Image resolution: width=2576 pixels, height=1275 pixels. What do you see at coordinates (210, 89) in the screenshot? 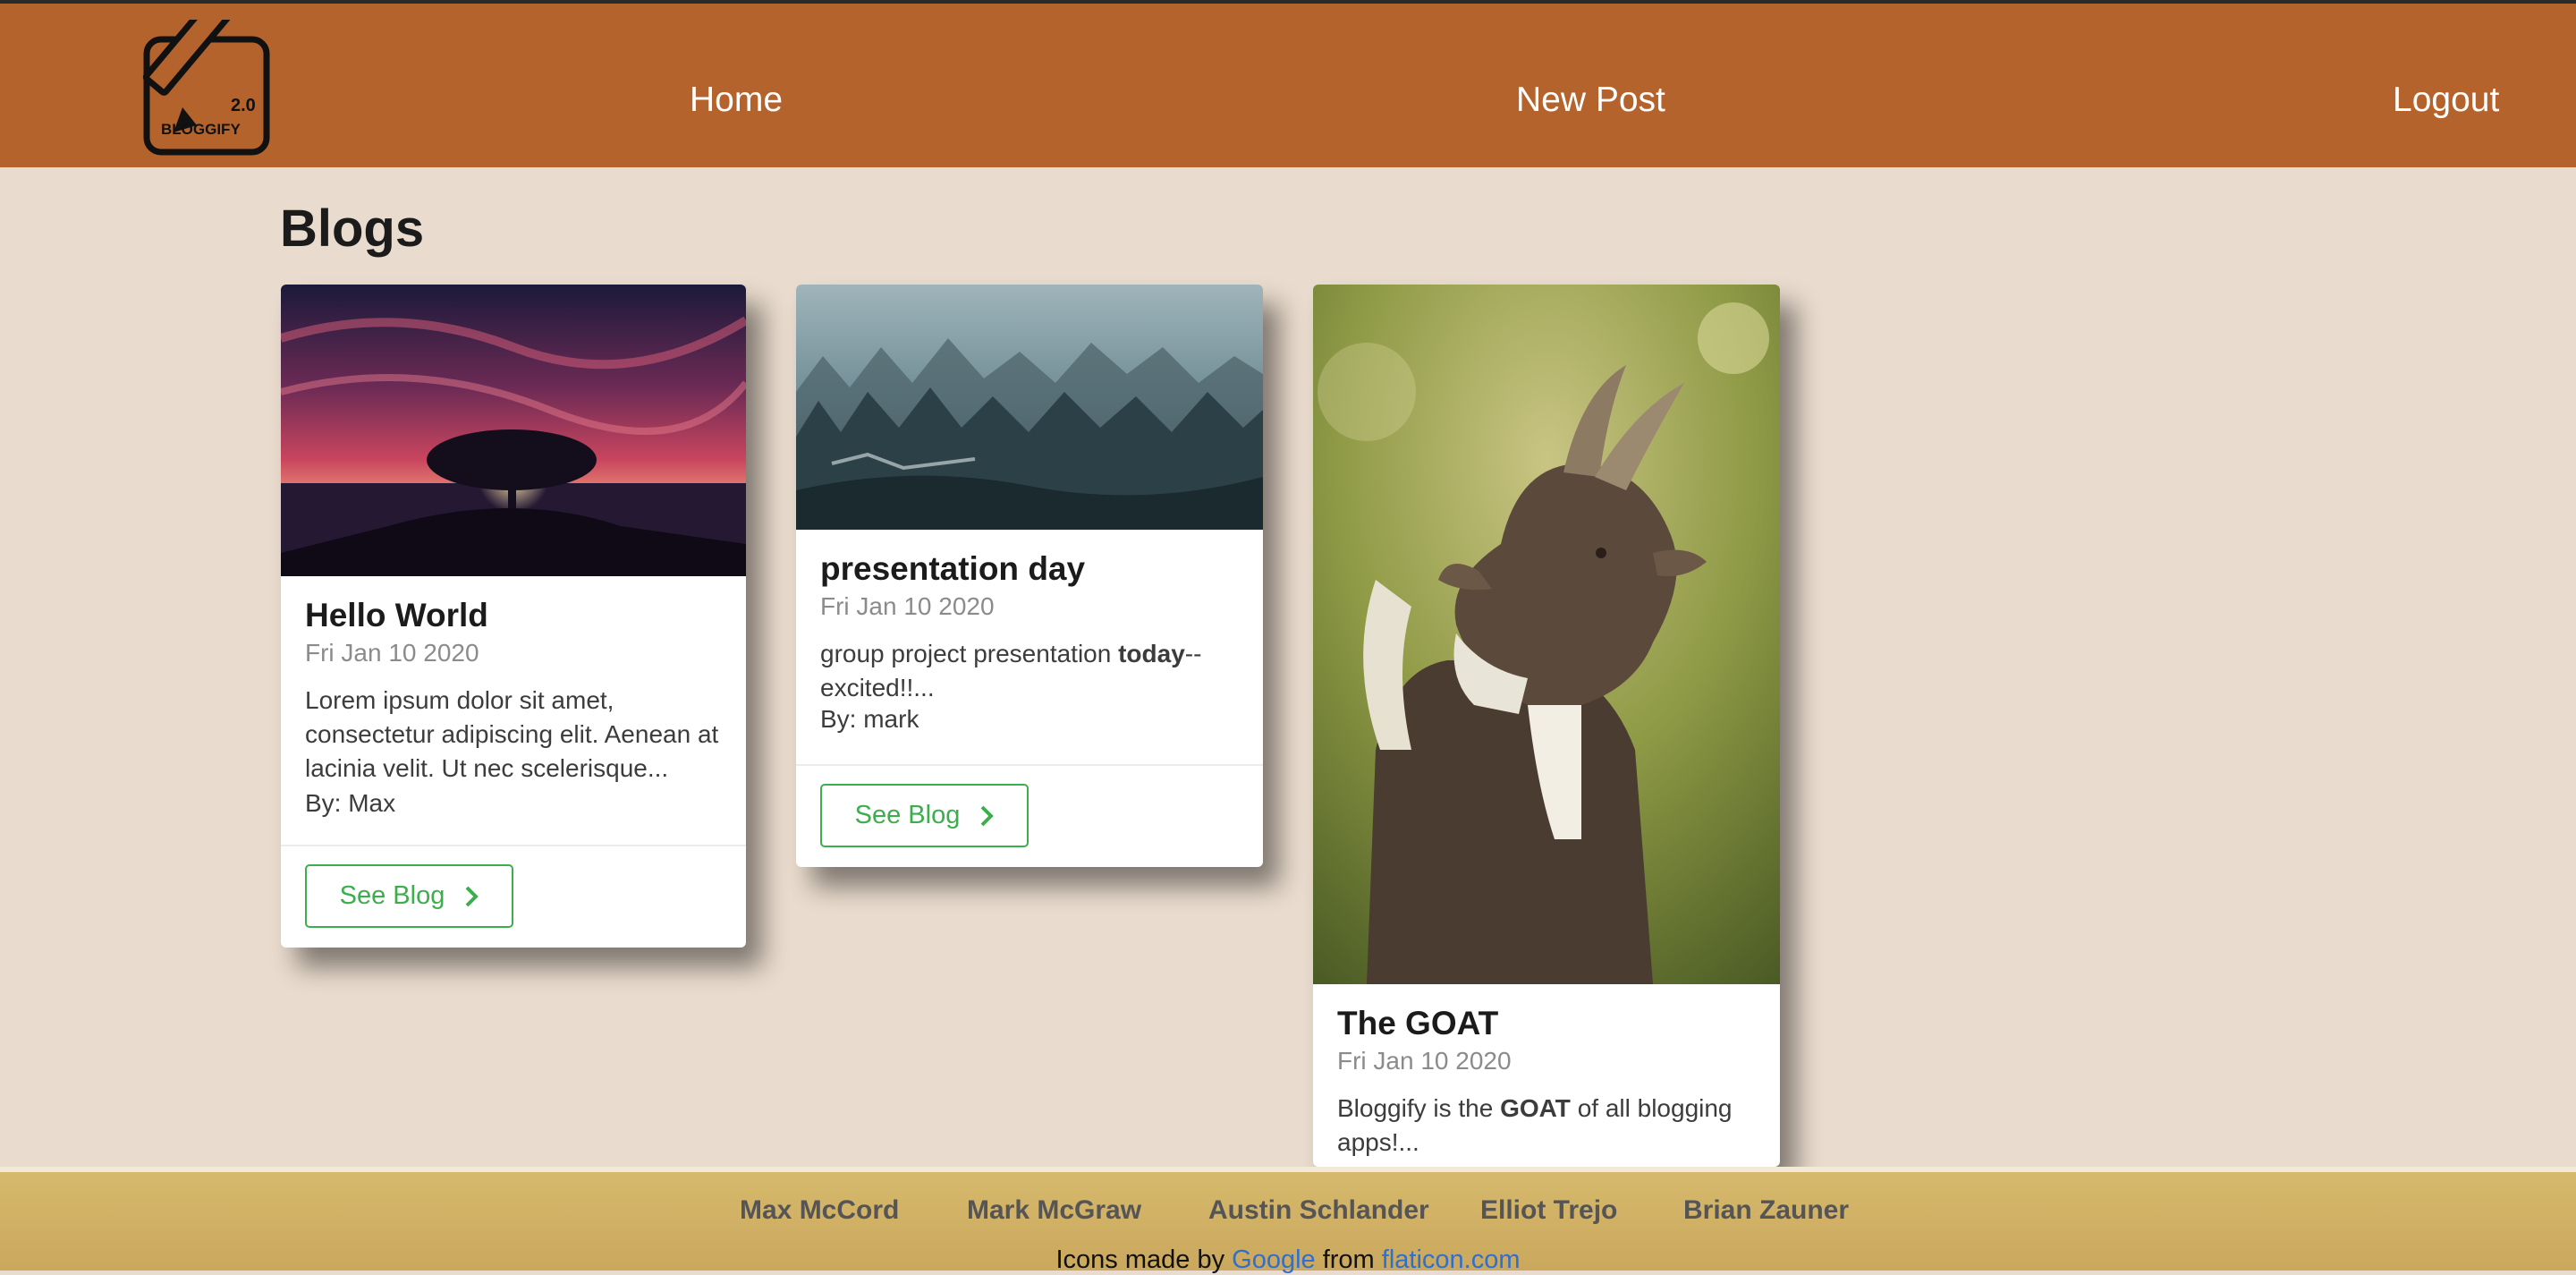
I see `bloggify-logo: 2.0 BLOGGIFY` at bounding box center [210, 89].